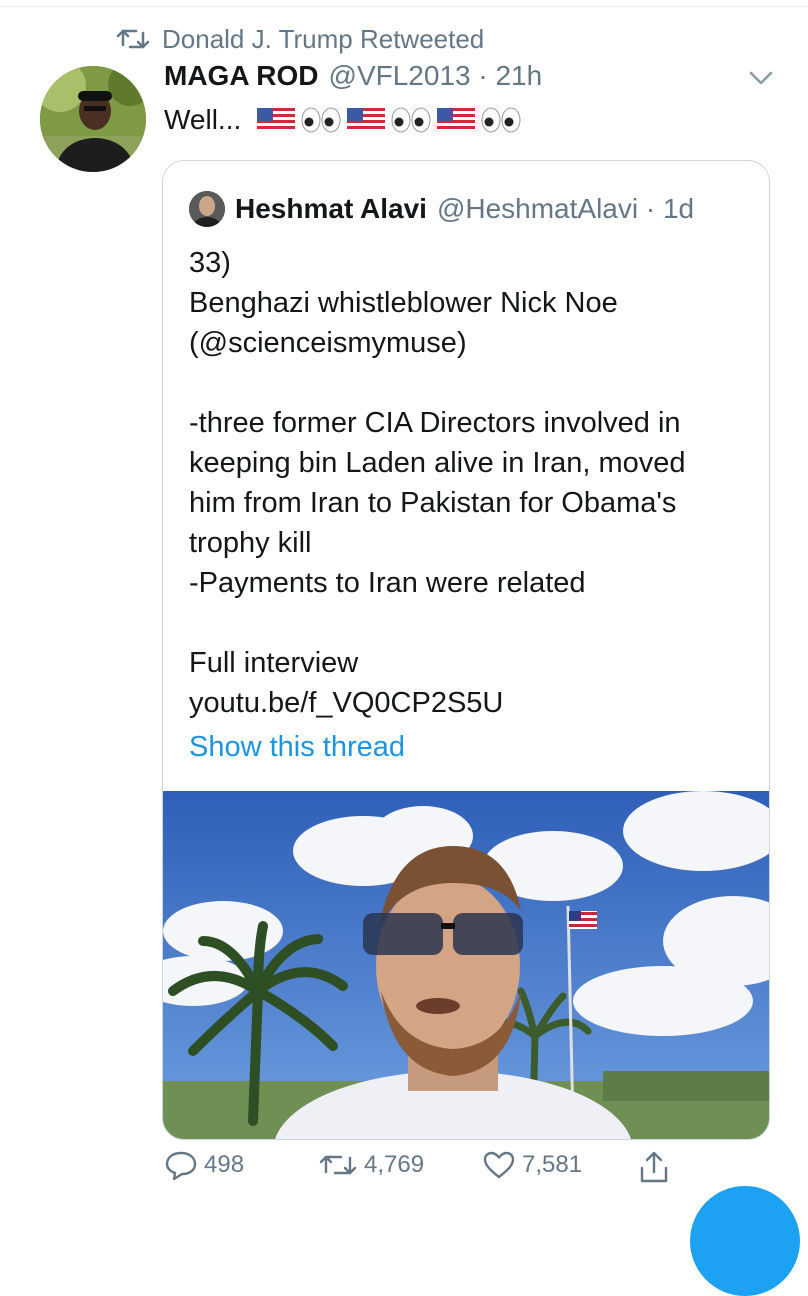 This screenshot has width=808, height=1296. What do you see at coordinates (565, 209) in the screenshot?
I see `quoted-author-handle-time: @HeshmatAlavi · 1d` at bounding box center [565, 209].